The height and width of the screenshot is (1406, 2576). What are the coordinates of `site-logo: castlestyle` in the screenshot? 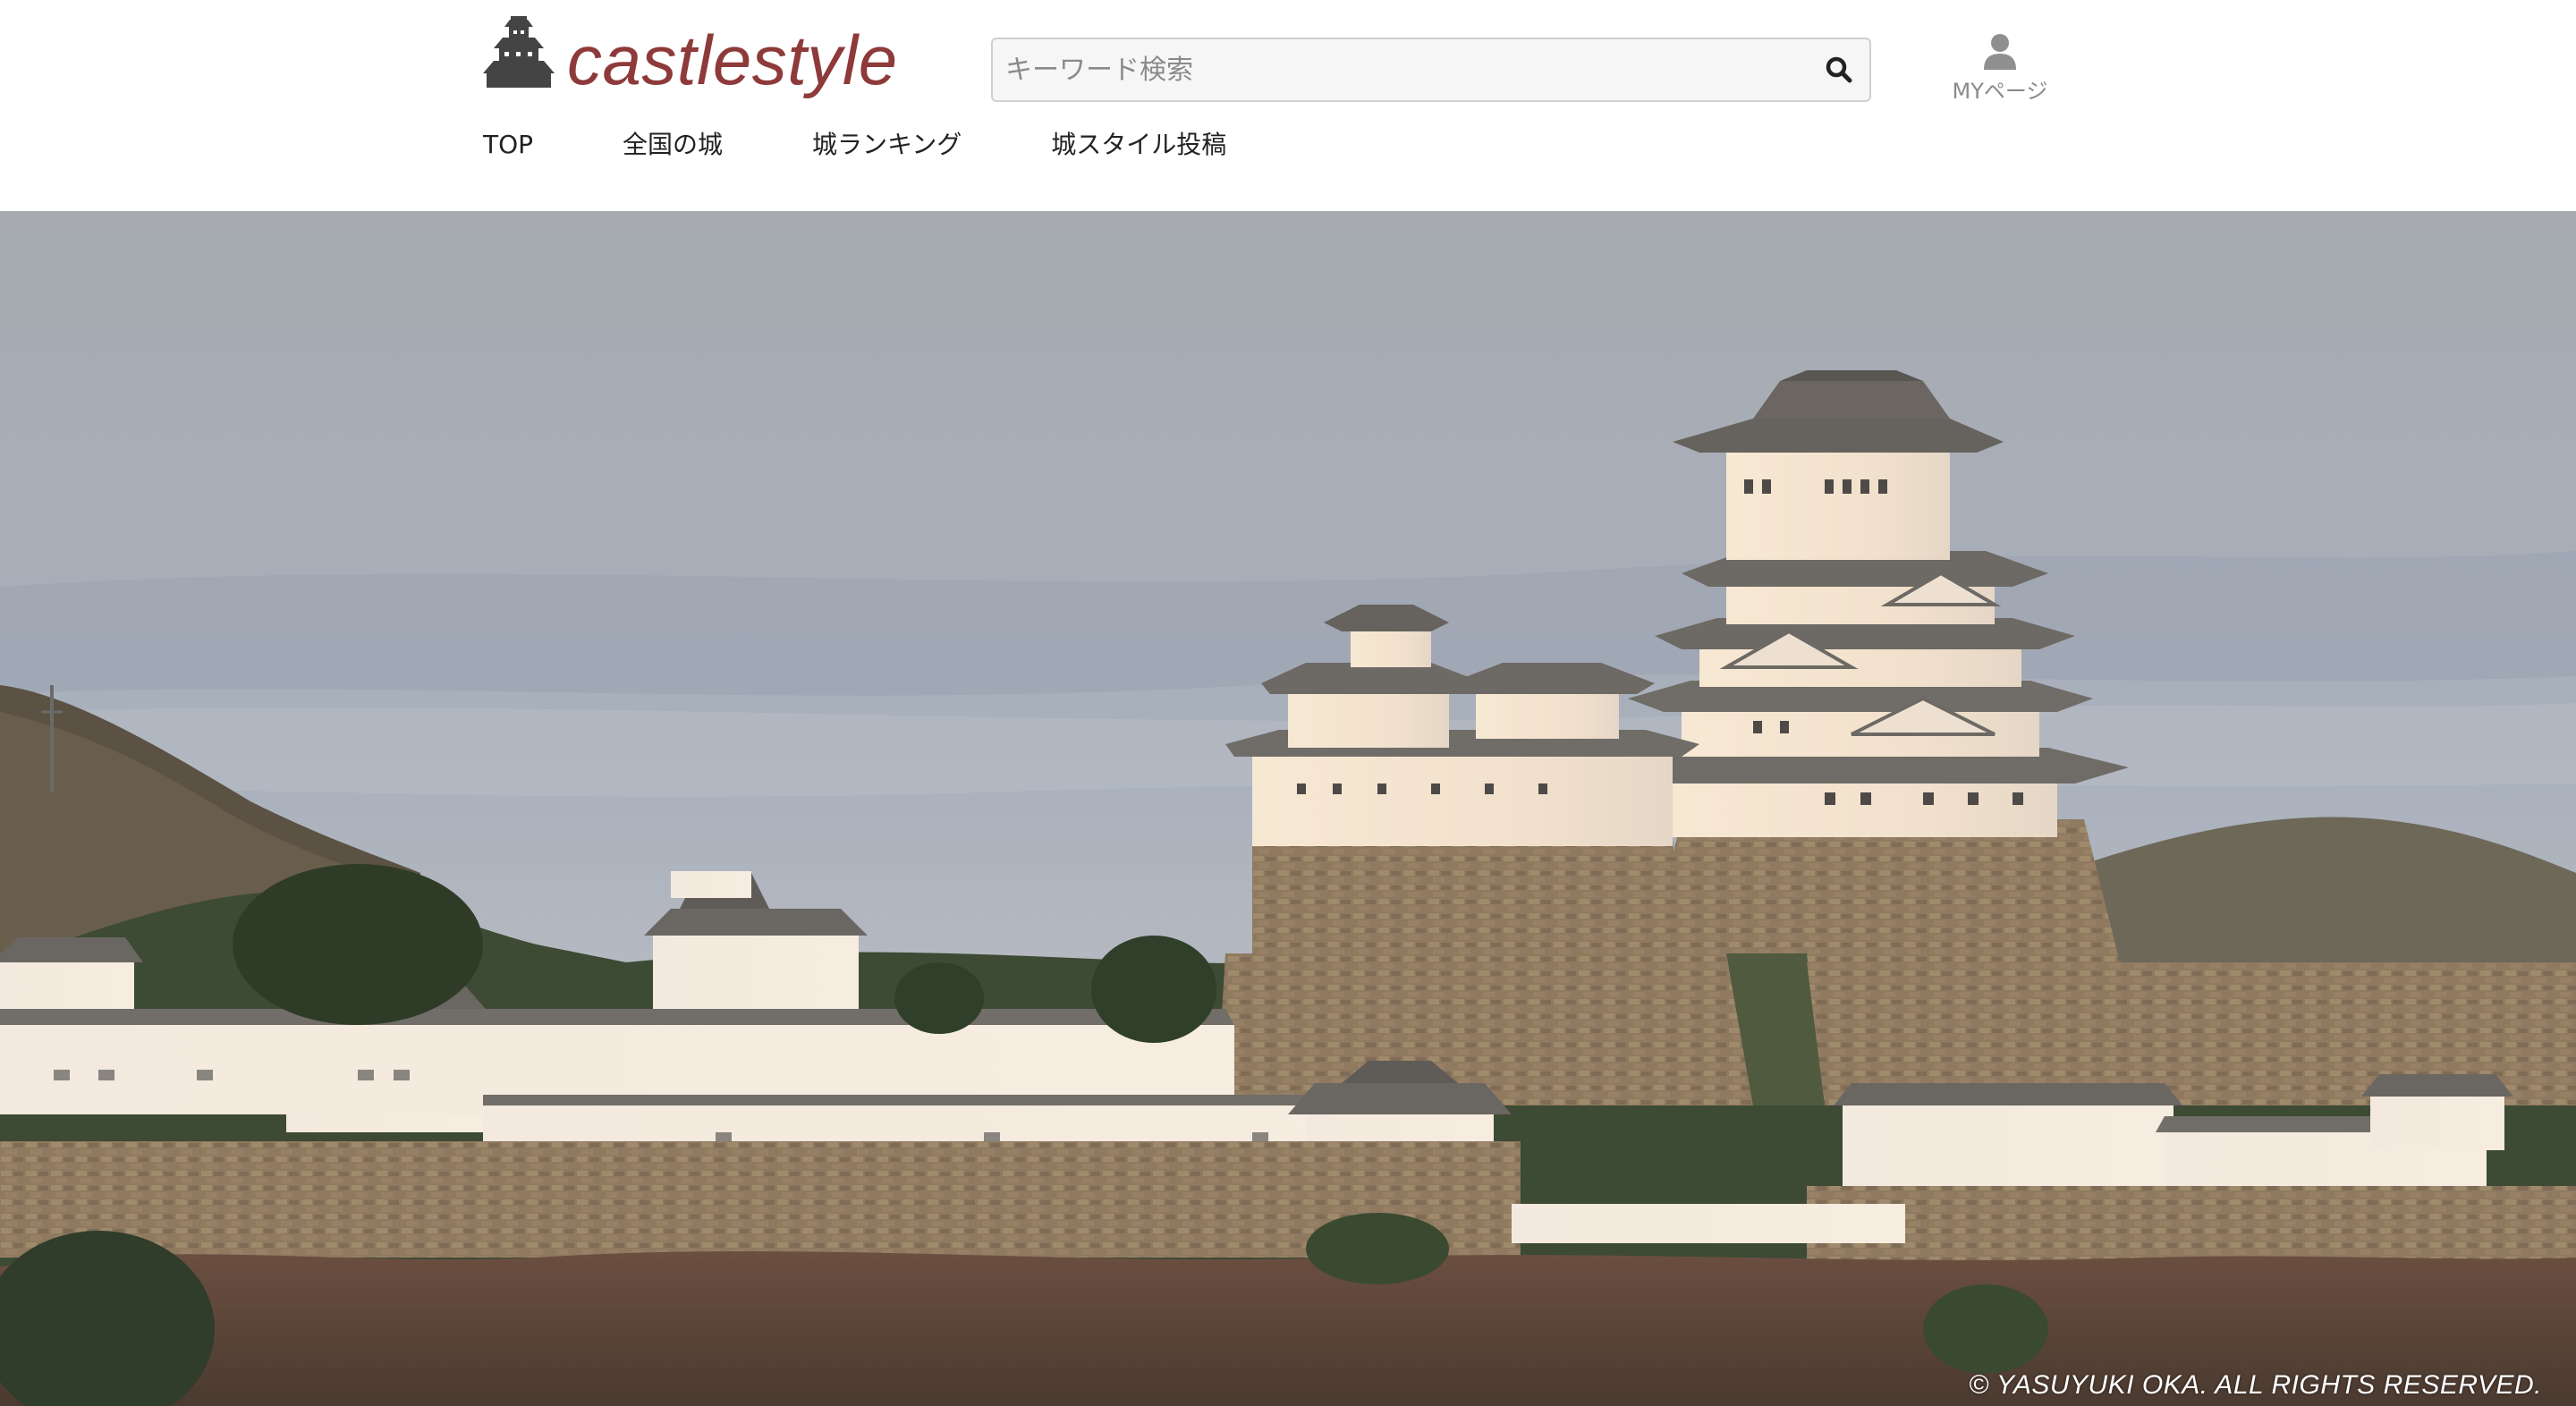 It's located at (689, 55).